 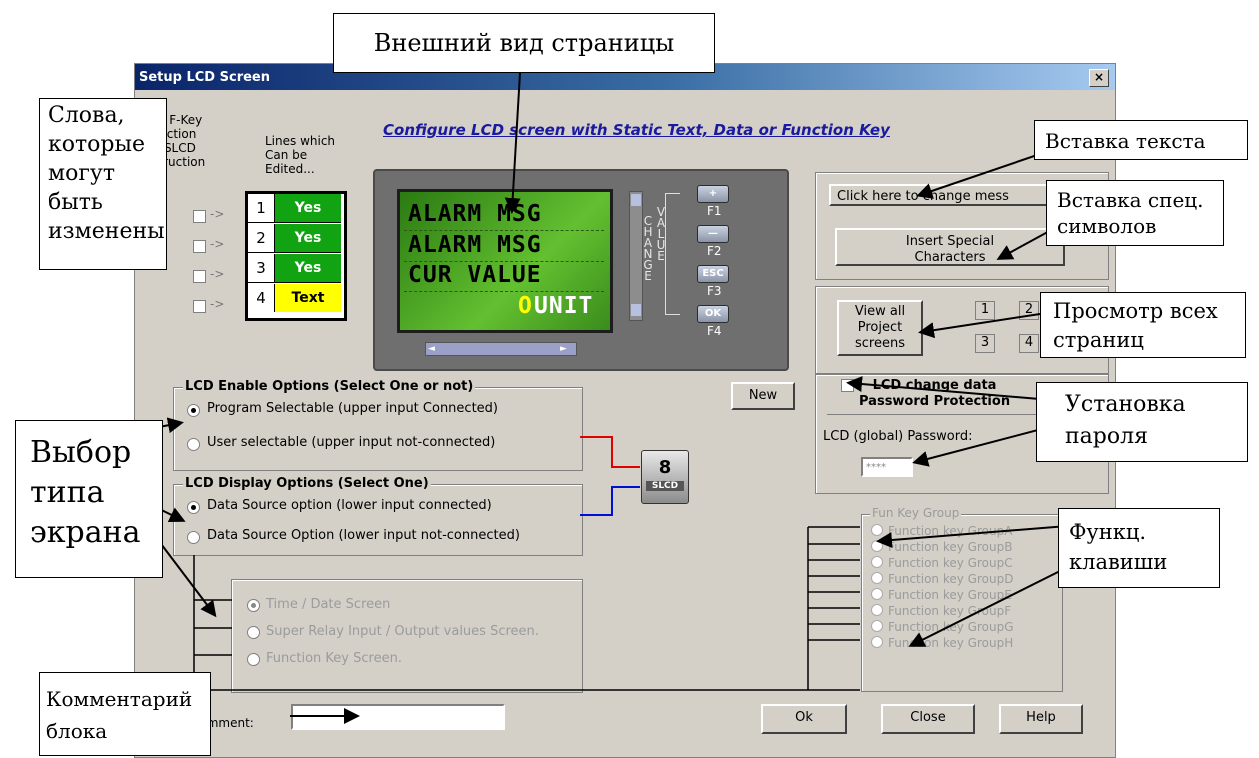 I want to click on callout-screen-type: Выбор типа экрана, so click(x=89, y=499).